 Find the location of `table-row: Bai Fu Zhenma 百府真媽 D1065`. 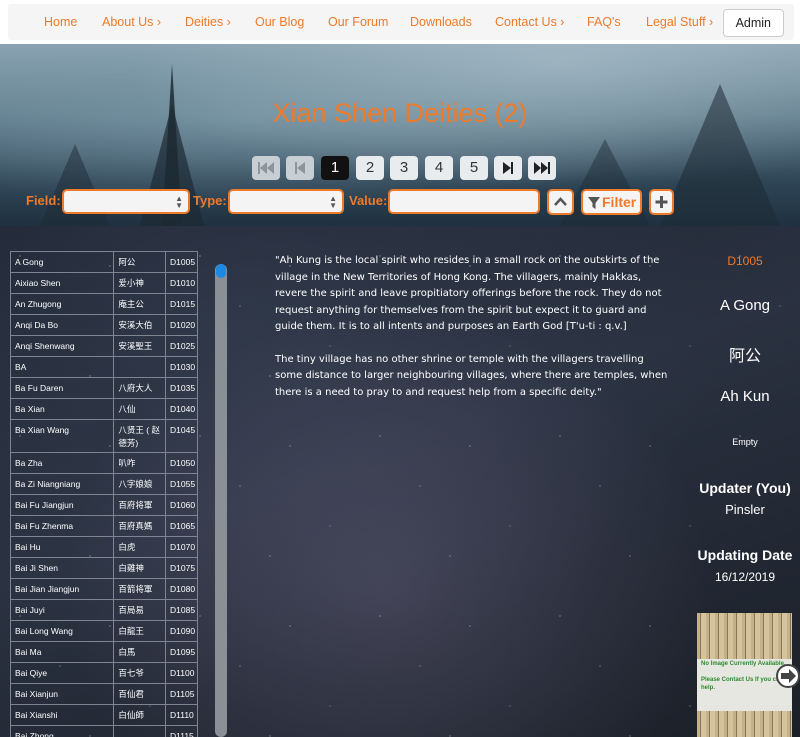

table-row: Bai Fu Zhenma 百府真媽 D1065 is located at coordinates (104, 526).